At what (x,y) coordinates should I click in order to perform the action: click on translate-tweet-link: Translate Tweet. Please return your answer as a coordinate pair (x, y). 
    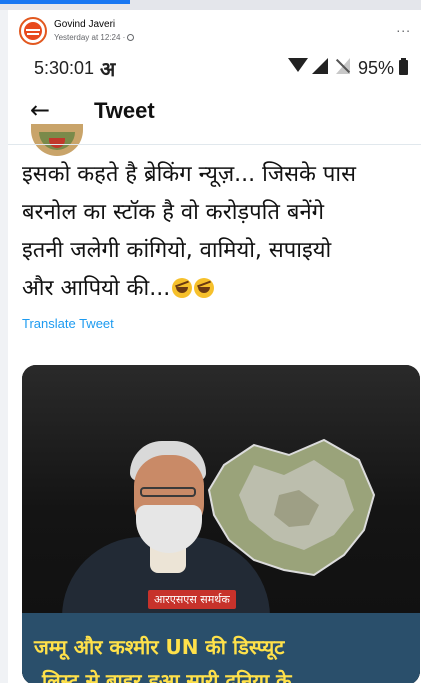
    Looking at the image, I should click on (68, 323).